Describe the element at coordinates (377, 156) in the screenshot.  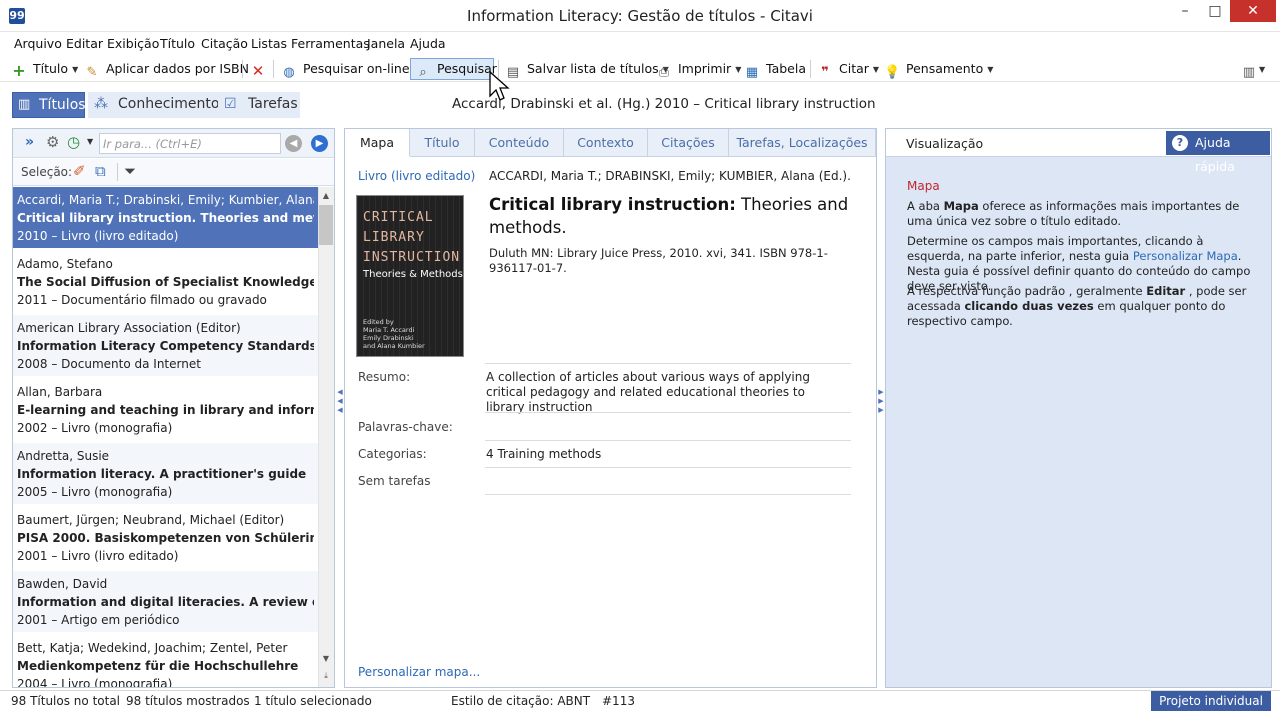
I see `active-tab-gap` at that location.